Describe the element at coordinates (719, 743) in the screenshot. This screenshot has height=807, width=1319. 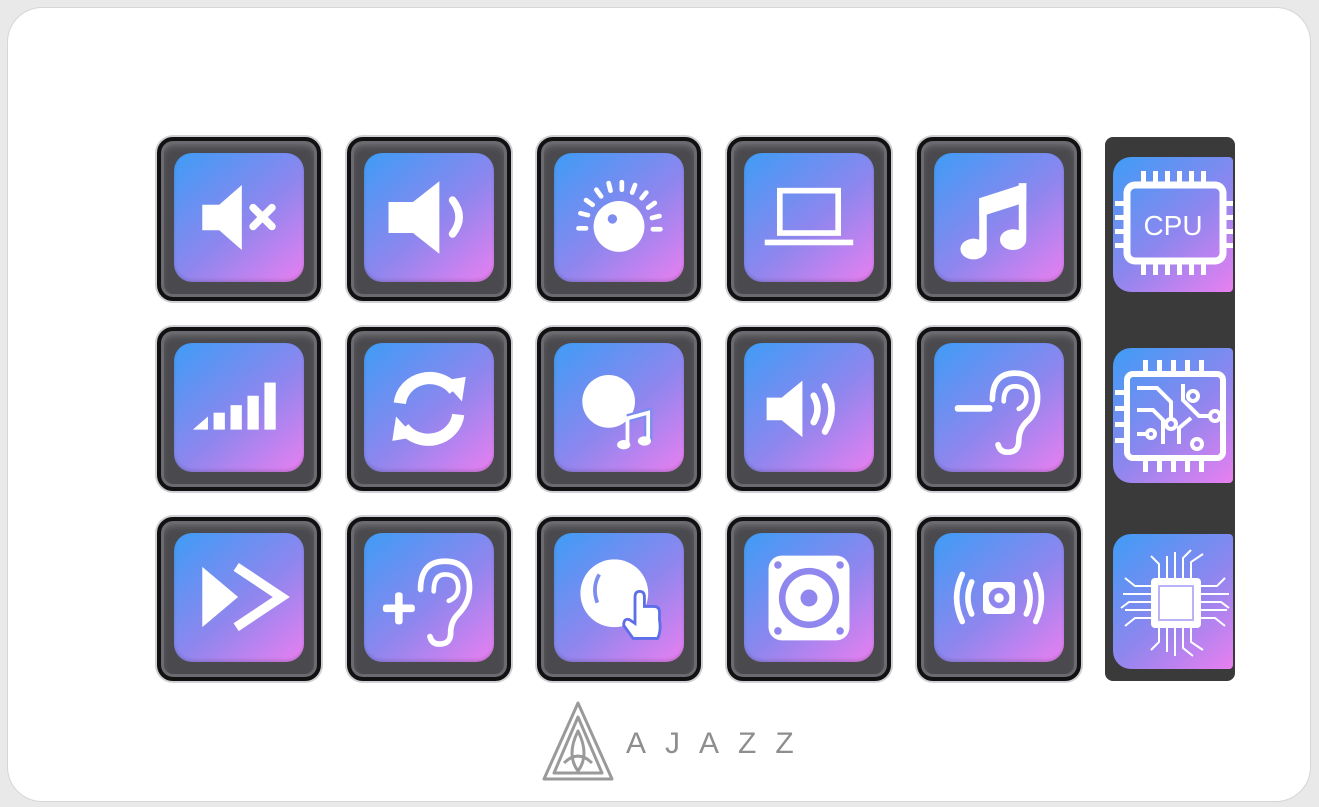
I see `brand-text: AJAZZ` at that location.